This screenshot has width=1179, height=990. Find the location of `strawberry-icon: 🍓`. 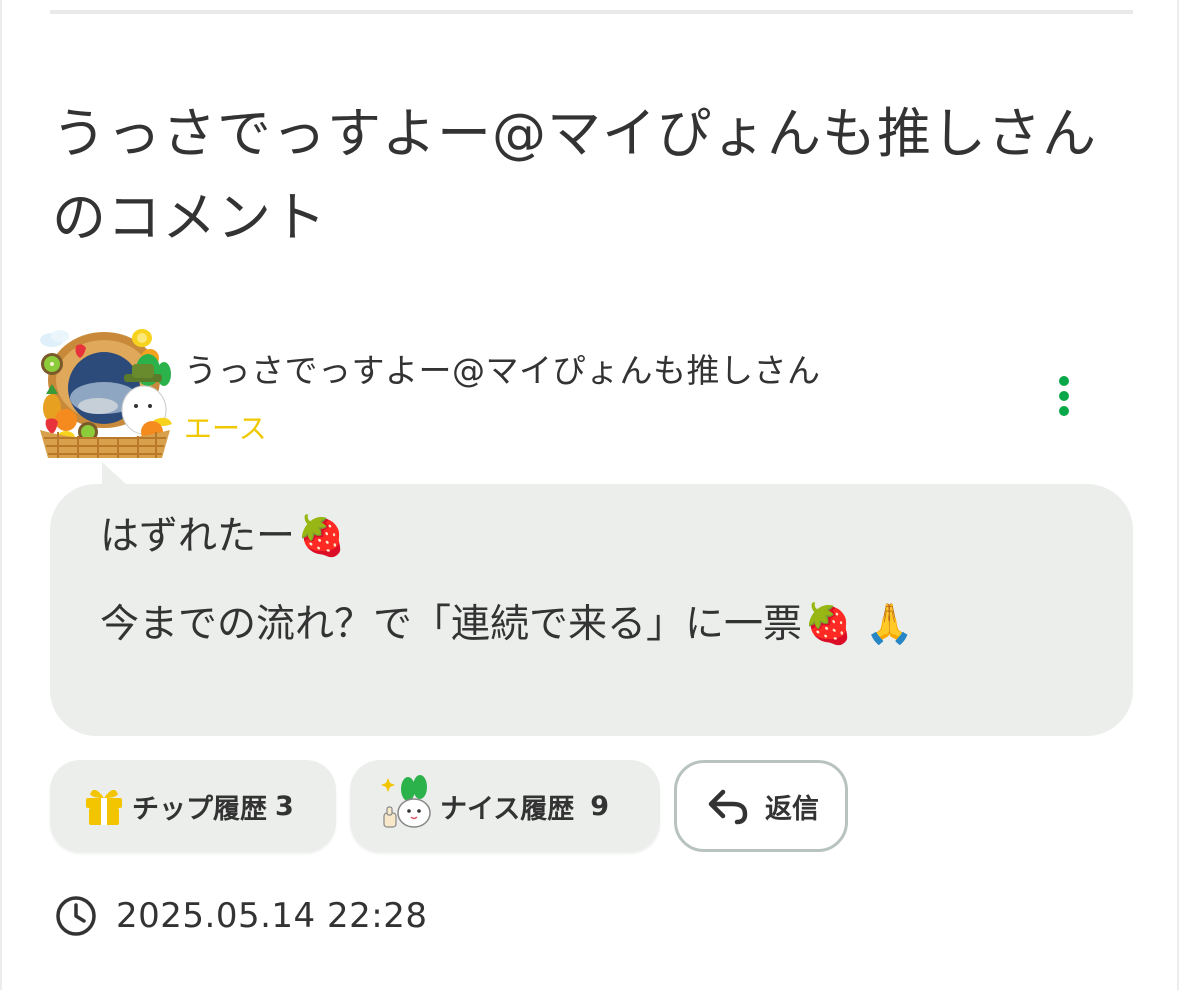

strawberry-icon: 🍓 is located at coordinates (321, 536).